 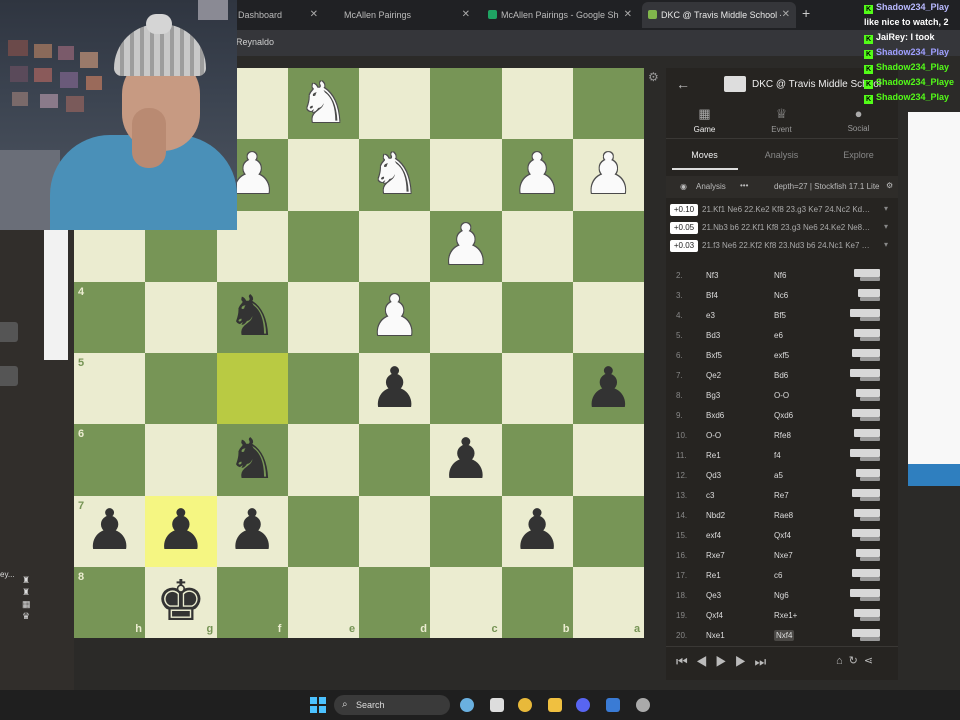 I want to click on task-view-icon, so click(x=497, y=705).